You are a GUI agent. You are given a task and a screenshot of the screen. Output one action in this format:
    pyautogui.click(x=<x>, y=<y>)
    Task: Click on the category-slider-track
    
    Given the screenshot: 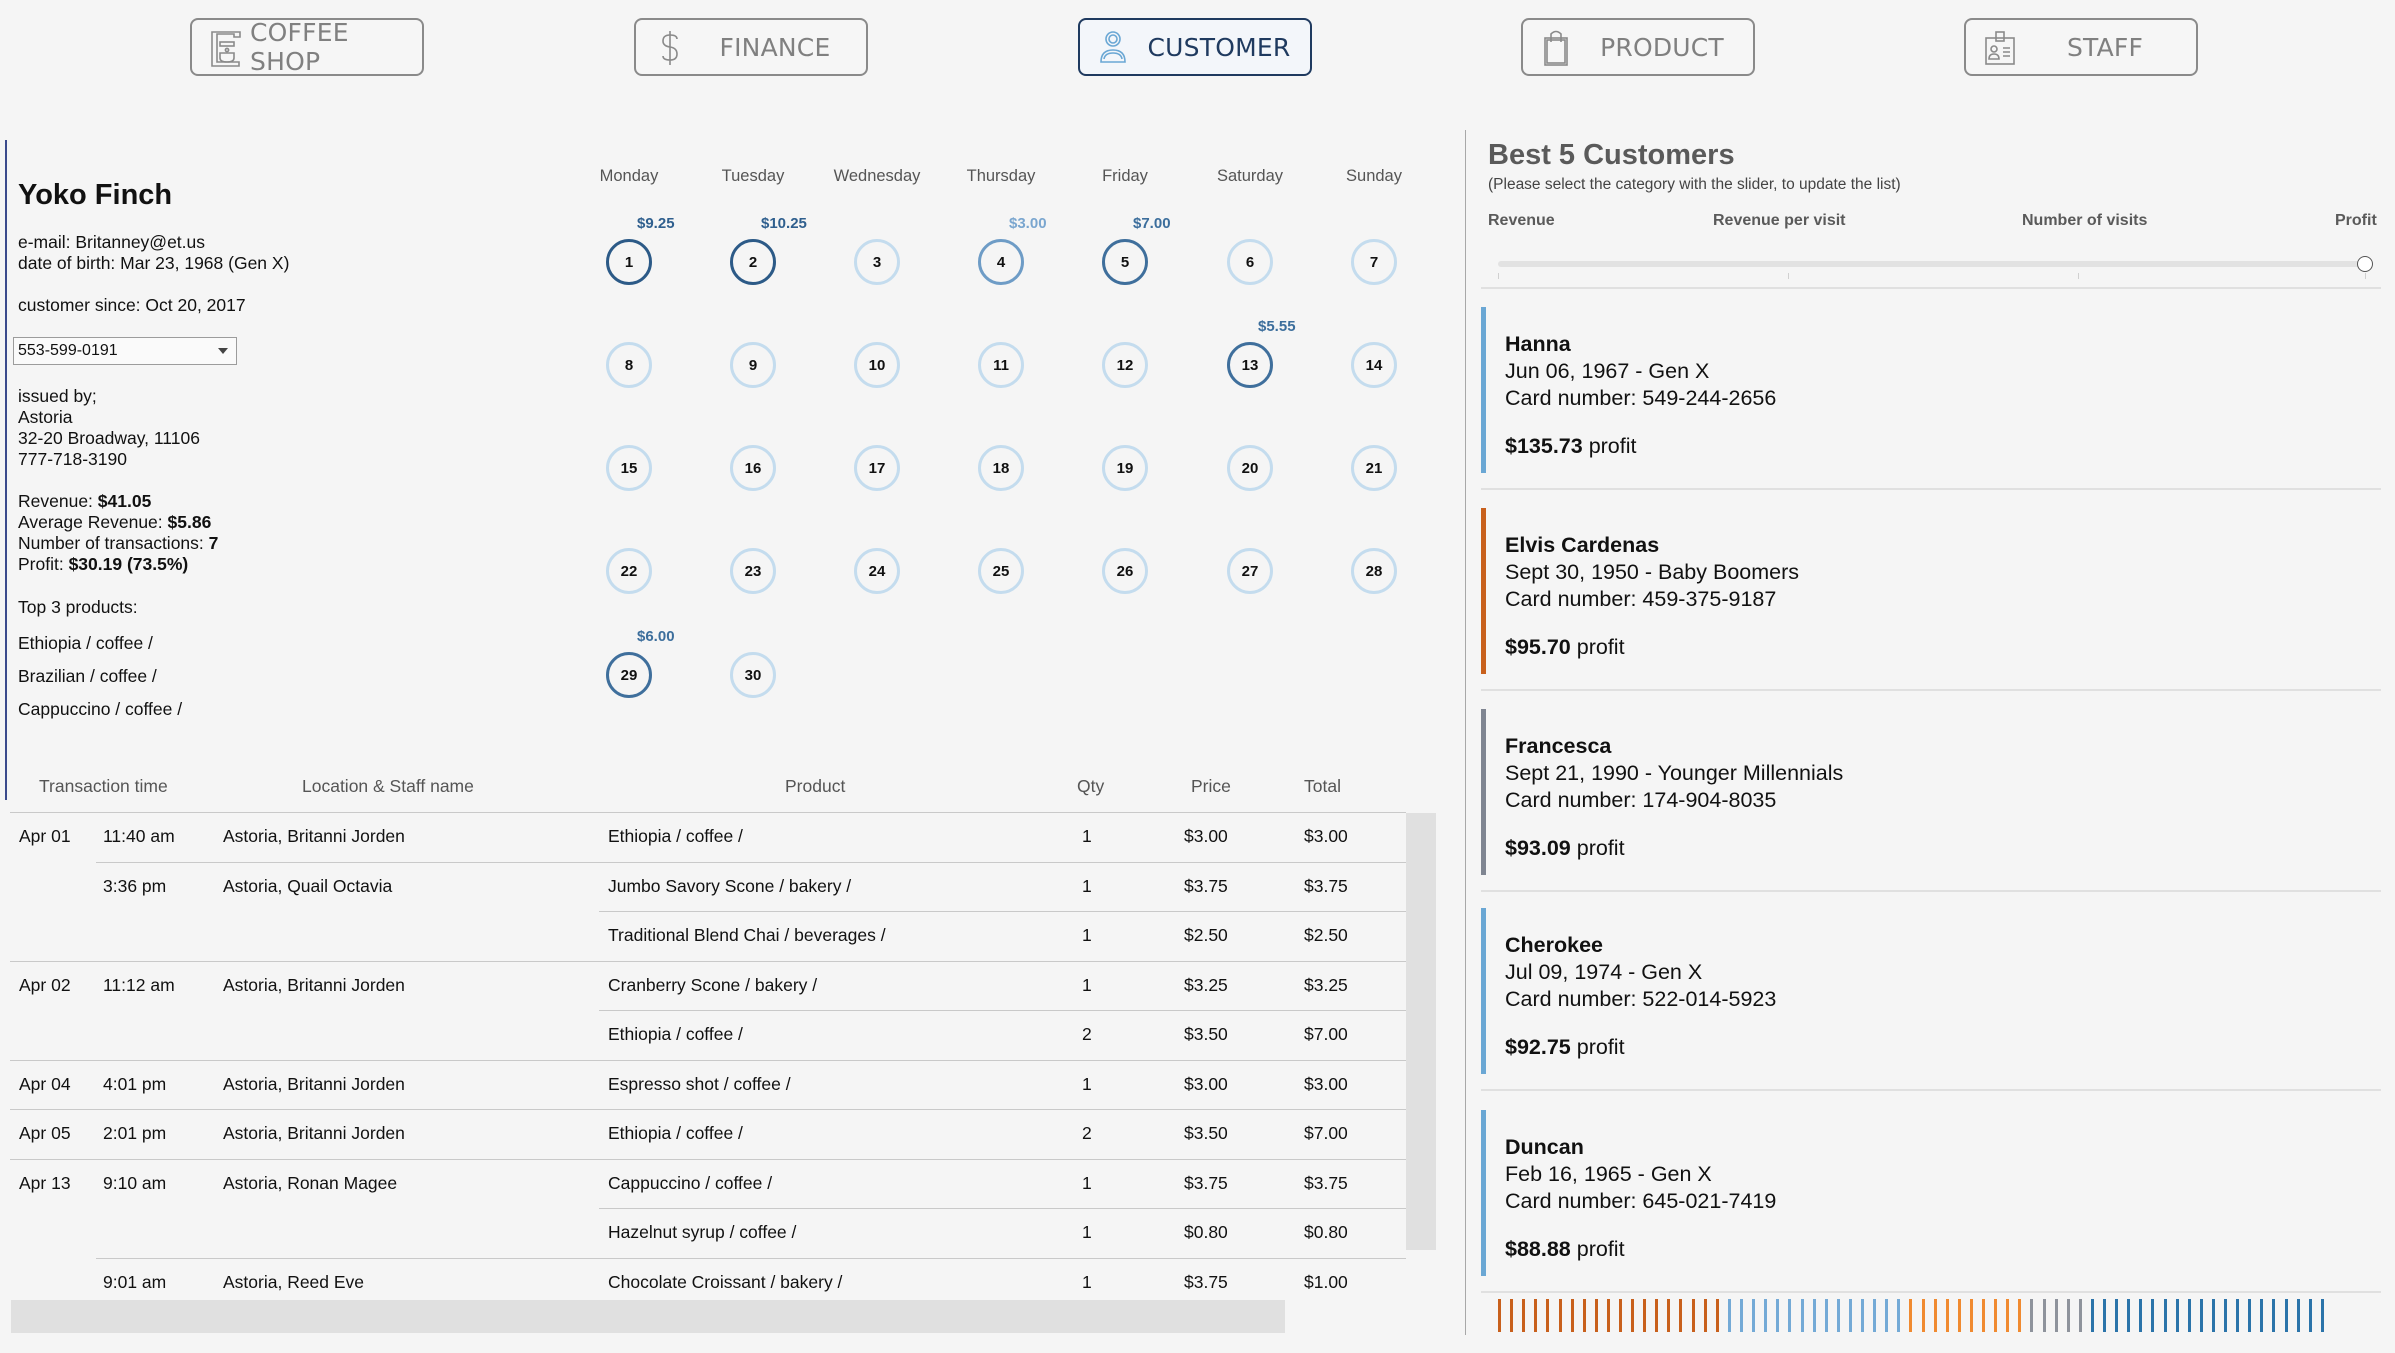 What is the action you would take?
    pyautogui.click(x=1933, y=264)
    